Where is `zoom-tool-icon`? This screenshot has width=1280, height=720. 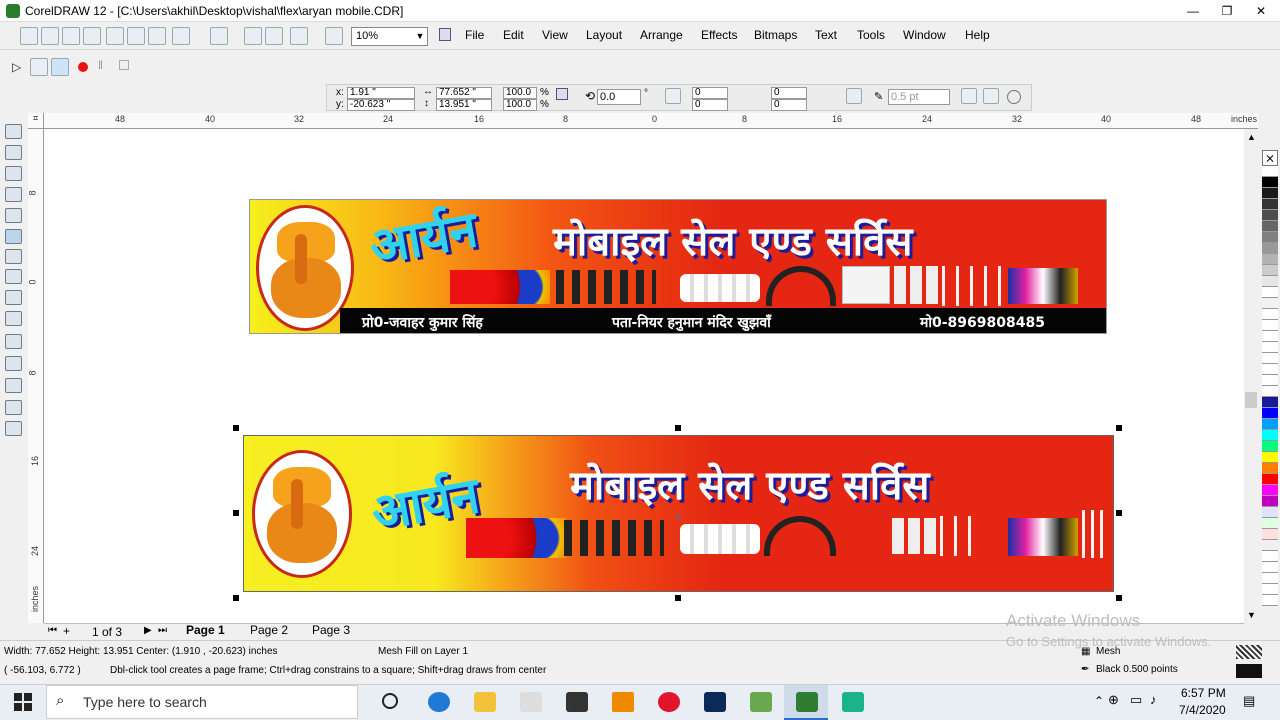 zoom-tool-icon is located at coordinates (13, 173).